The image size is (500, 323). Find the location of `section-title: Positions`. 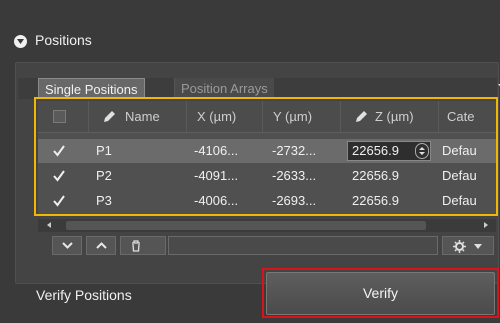

section-title: Positions is located at coordinates (63, 40).